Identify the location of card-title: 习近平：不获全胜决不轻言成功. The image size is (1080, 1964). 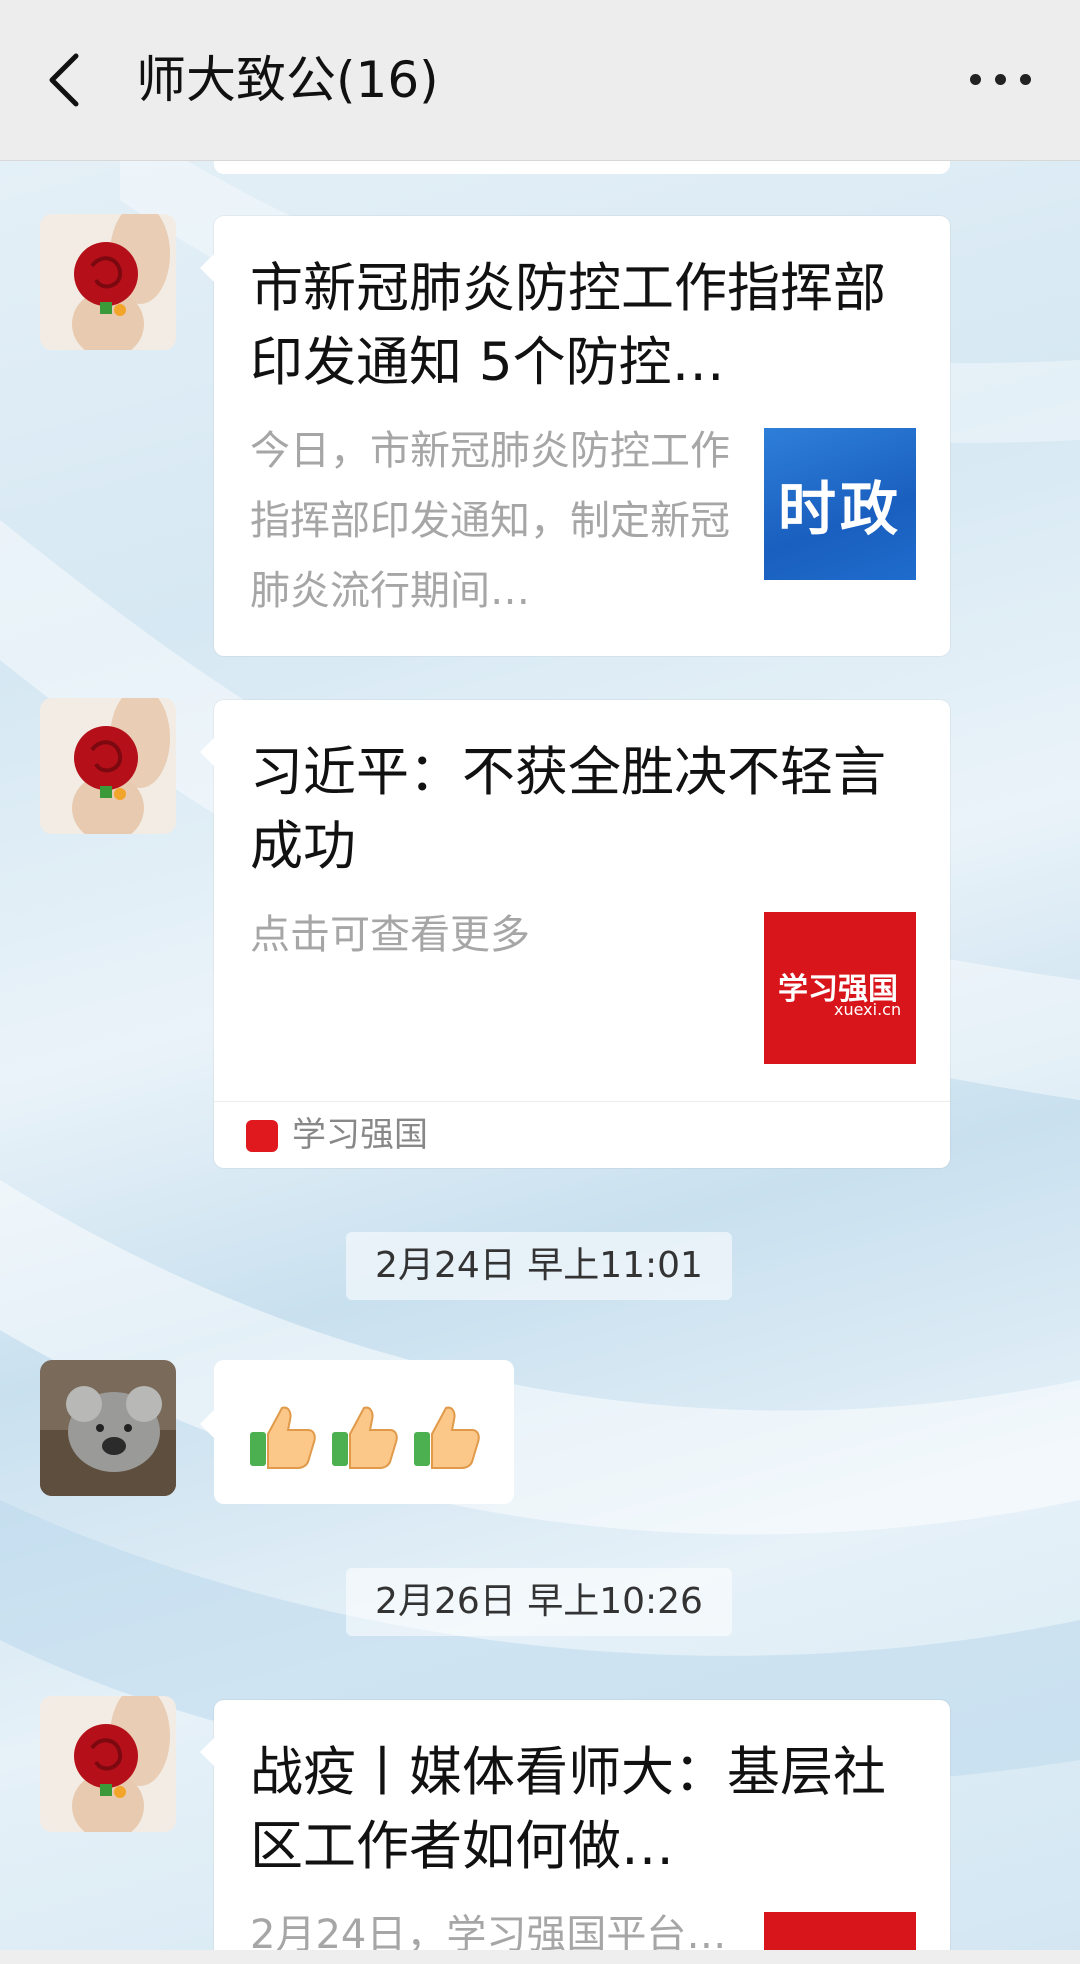
(568, 809).